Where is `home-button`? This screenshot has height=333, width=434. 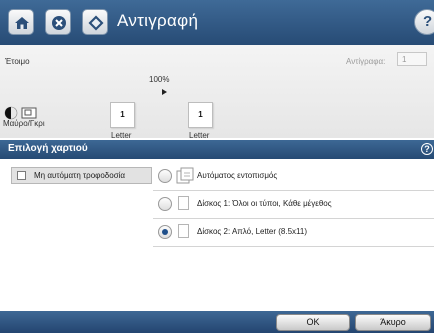 home-button is located at coordinates (21, 22).